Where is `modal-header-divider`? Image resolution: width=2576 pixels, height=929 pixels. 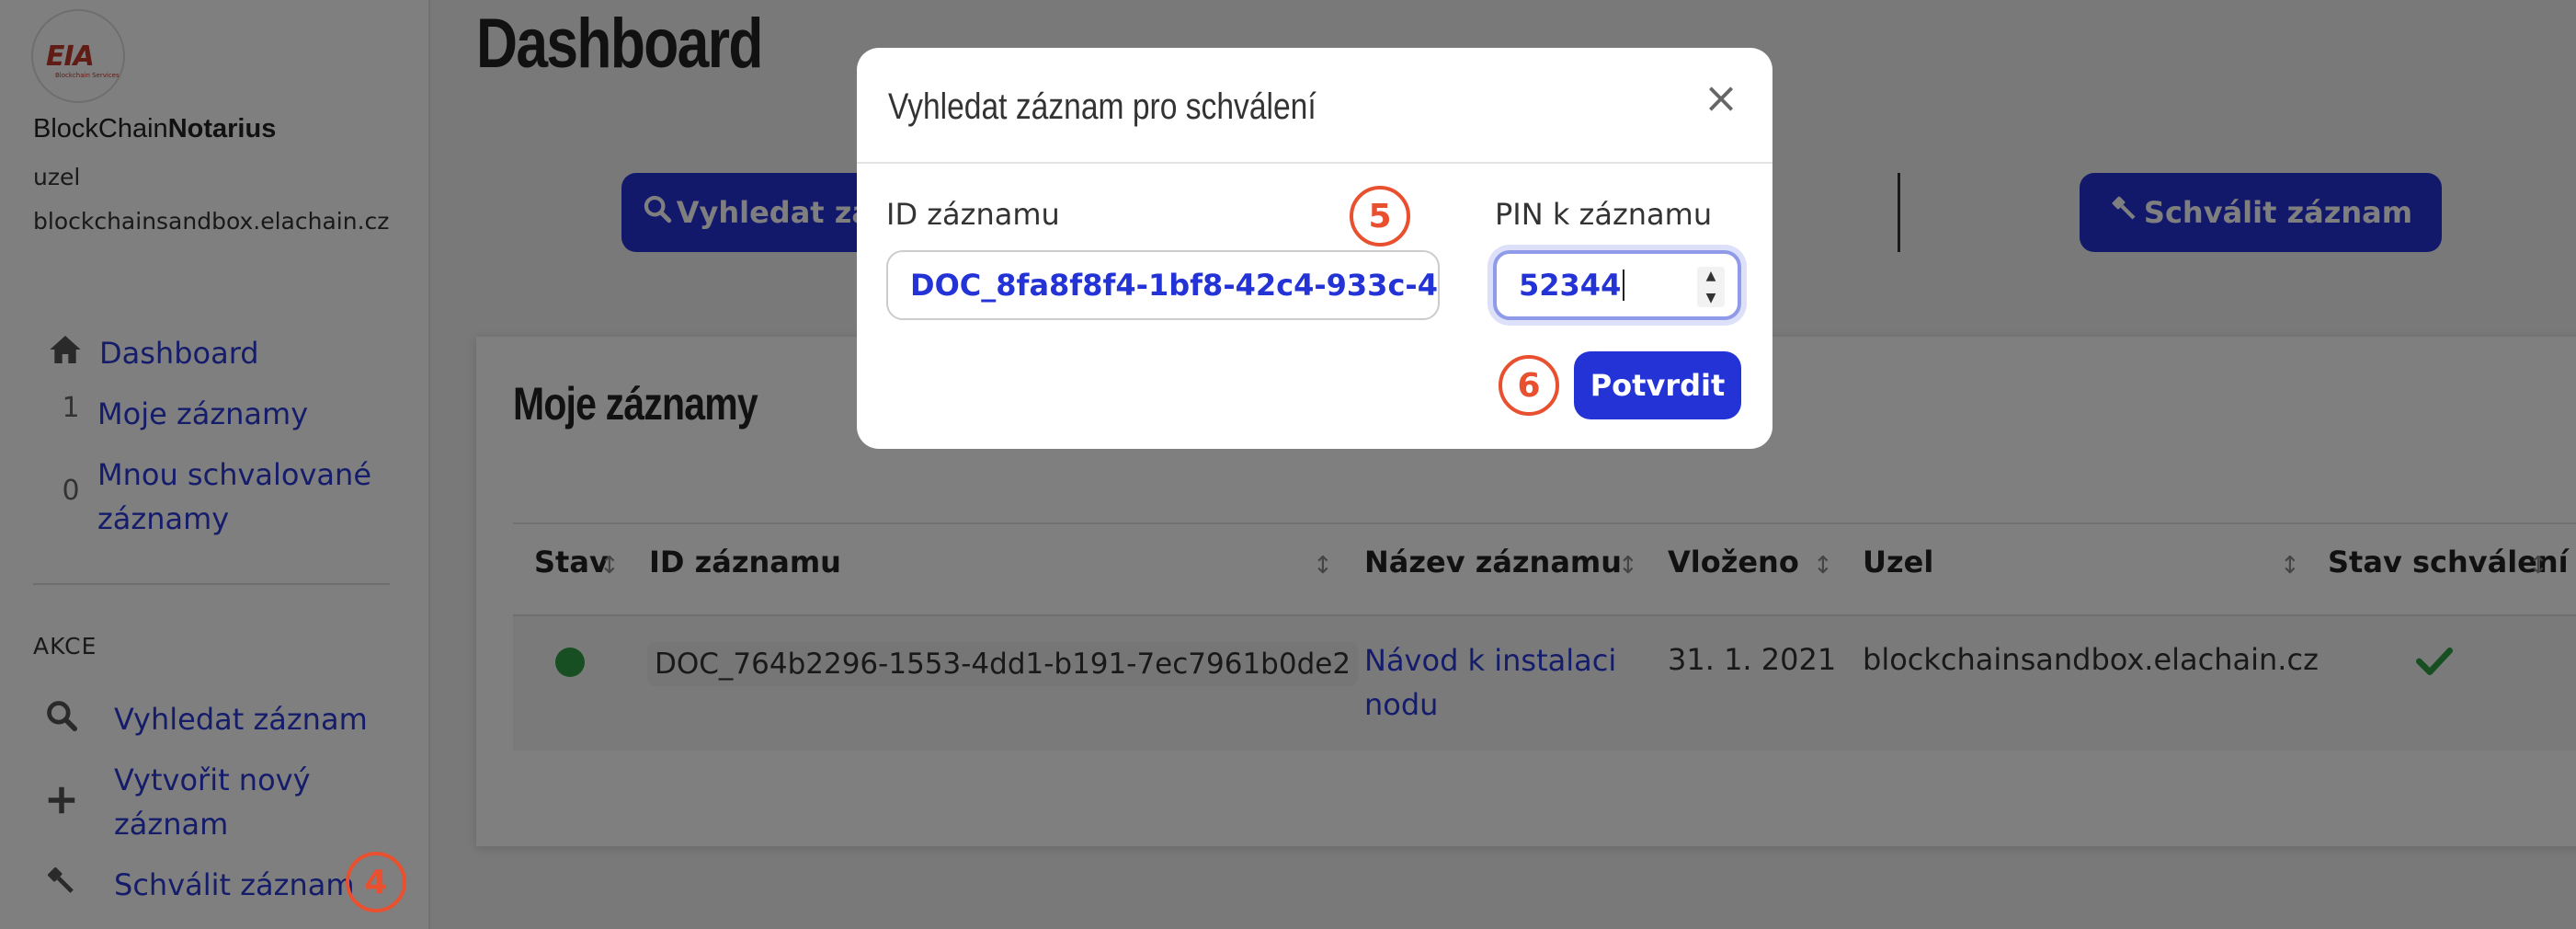
modal-header-divider is located at coordinates (1314, 163).